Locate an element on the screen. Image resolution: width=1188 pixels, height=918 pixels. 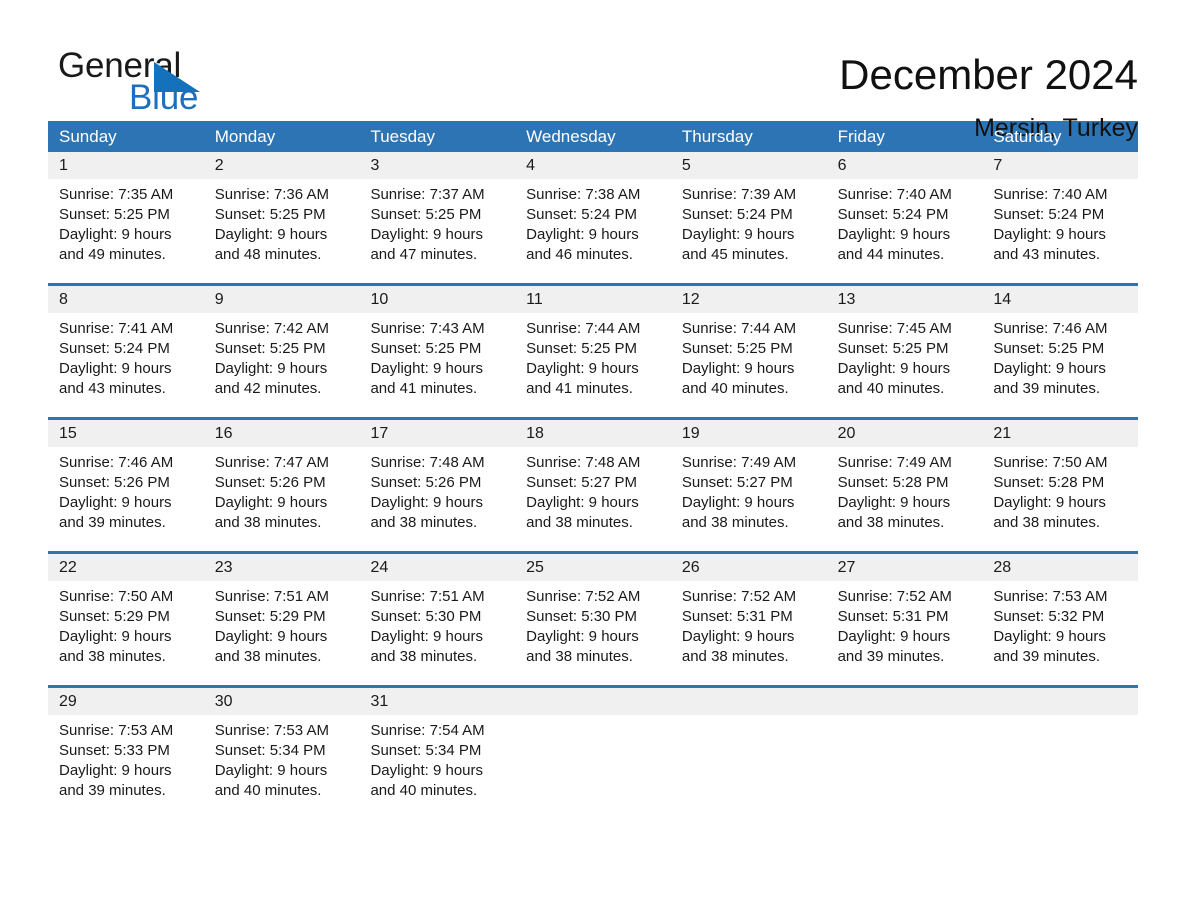
day-number: 13 is located at coordinates (905, 299).